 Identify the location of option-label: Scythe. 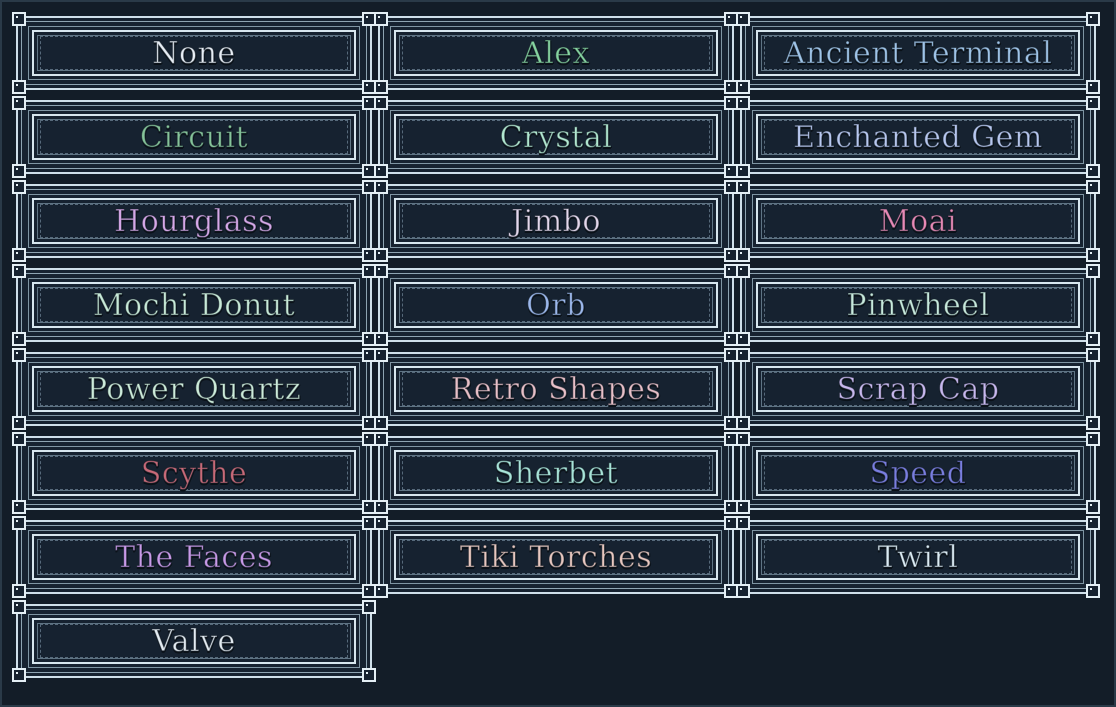
(194, 473).